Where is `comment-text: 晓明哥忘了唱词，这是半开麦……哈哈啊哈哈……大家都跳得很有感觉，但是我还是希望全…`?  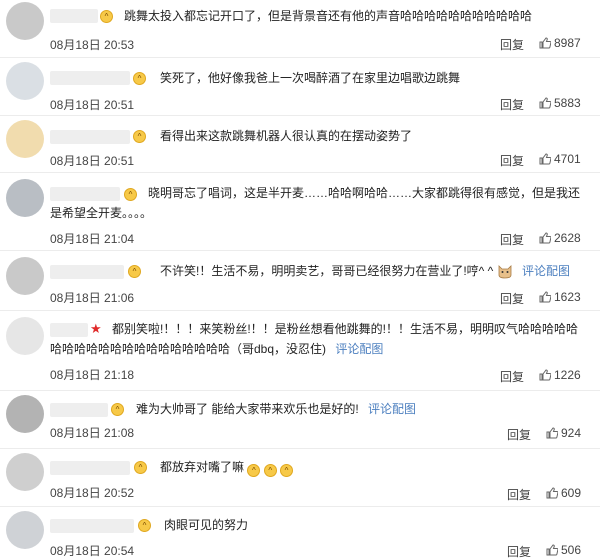
comment-text: 晓明哥忘了唱词，这是半开麦……哈哈啊哈哈……大家都跳得很有感觉，但是我还是希望全… is located at coordinates (315, 203).